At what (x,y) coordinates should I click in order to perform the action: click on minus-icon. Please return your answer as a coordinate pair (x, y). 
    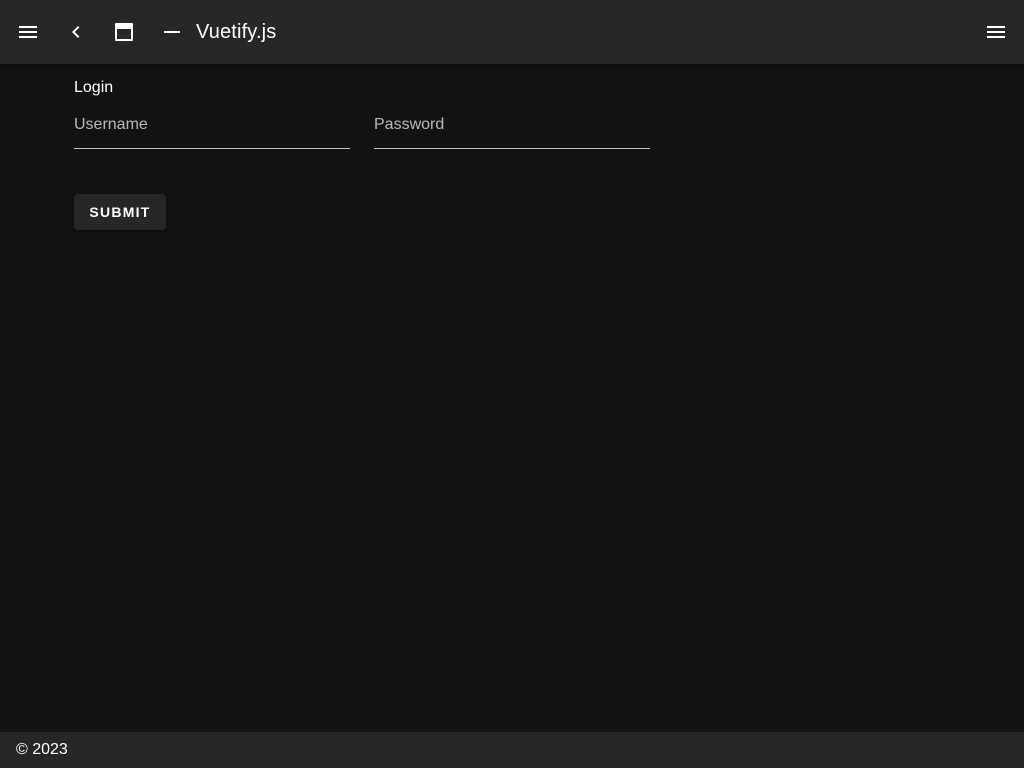
    Looking at the image, I should click on (172, 32).